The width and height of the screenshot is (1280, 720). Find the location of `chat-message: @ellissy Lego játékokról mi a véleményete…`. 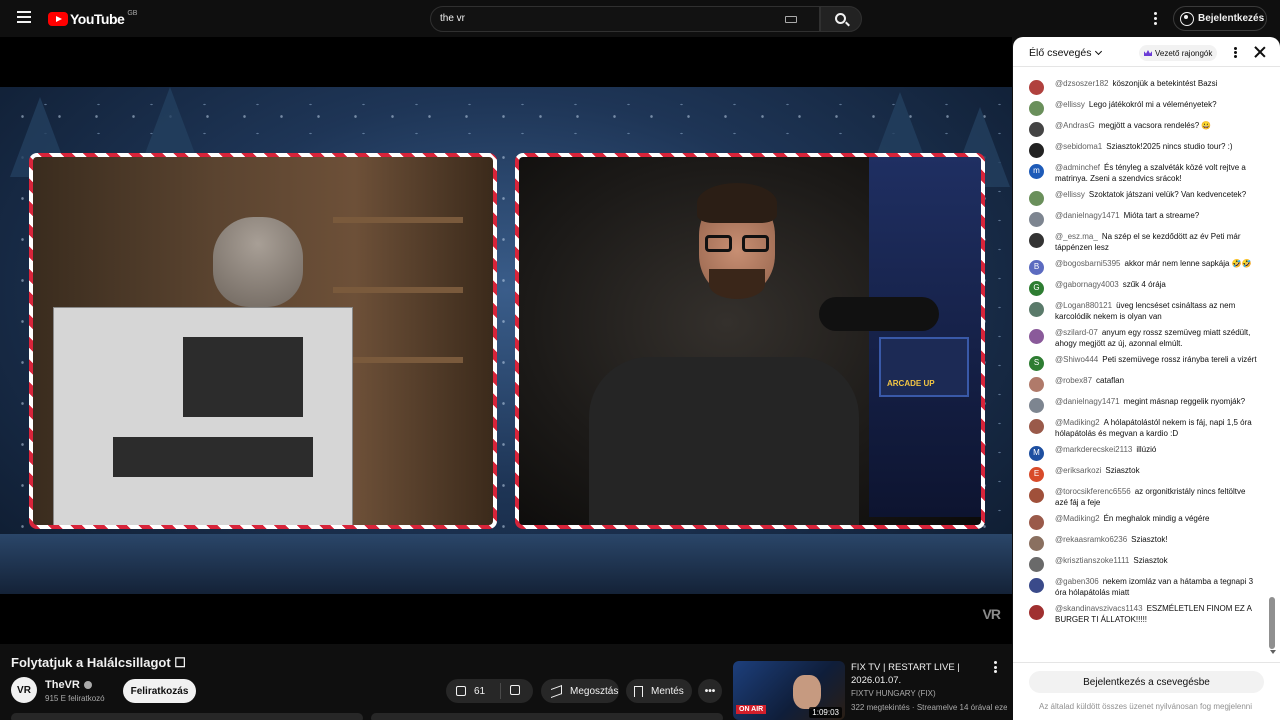

chat-message: @ellissy Lego játékokról mi a véleményete… is located at coordinates (1140, 107).